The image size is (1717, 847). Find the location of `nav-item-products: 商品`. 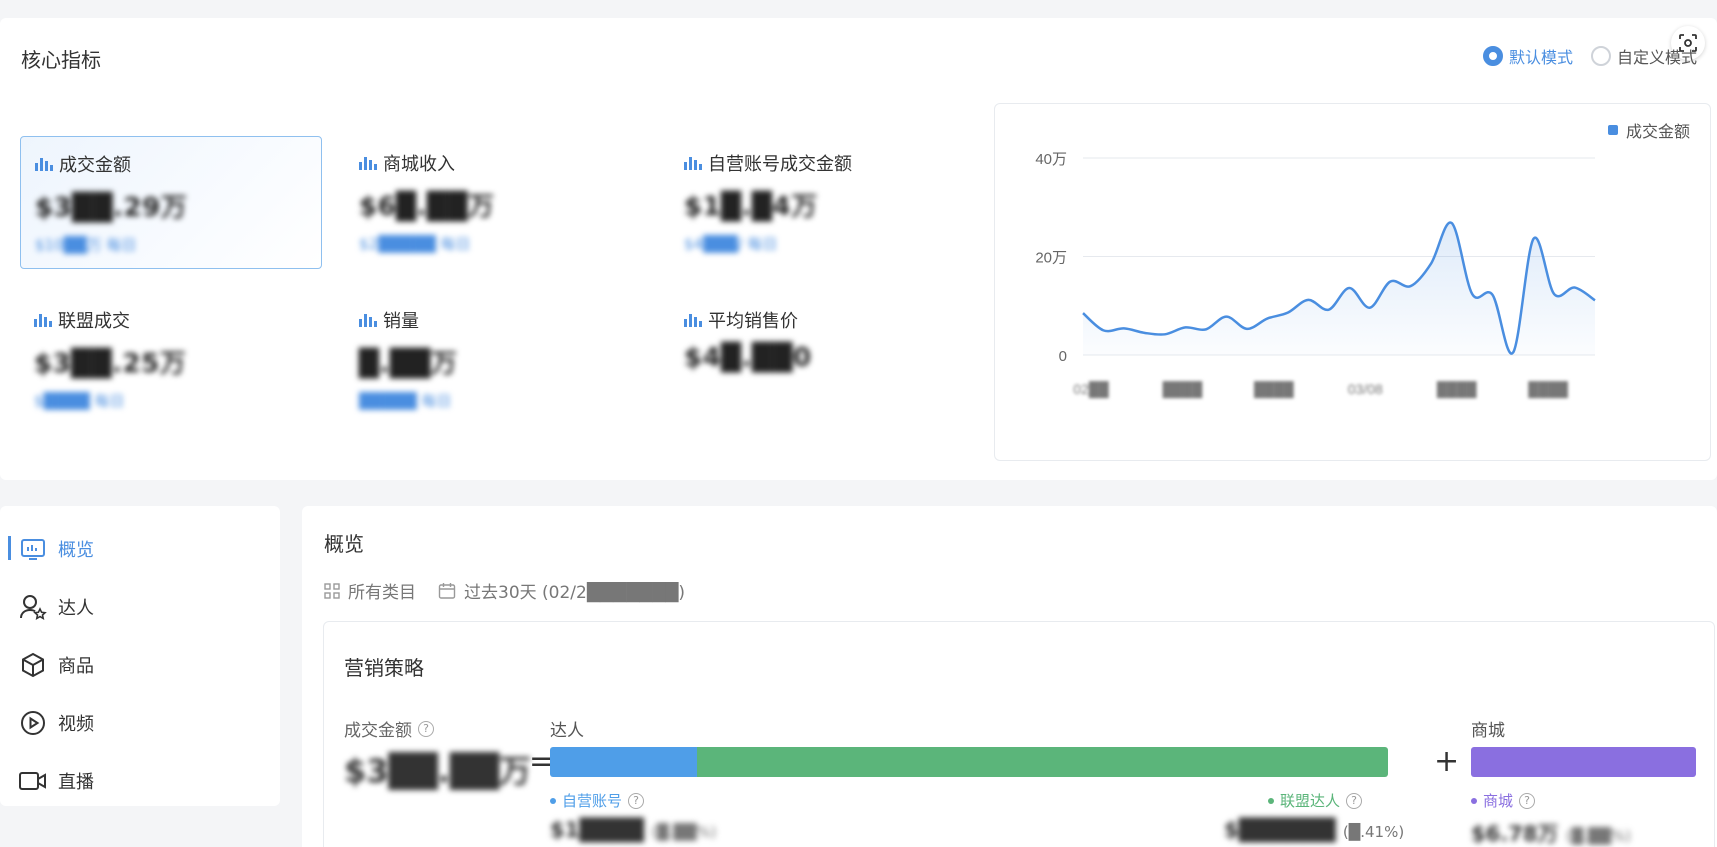

nav-item-products: 商品 is located at coordinates (140, 665).